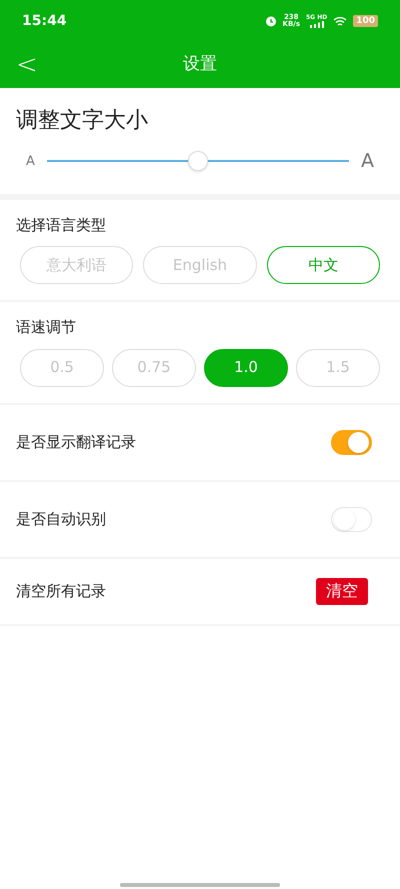  I want to click on setting-label: 是否自动识别, so click(61, 519).